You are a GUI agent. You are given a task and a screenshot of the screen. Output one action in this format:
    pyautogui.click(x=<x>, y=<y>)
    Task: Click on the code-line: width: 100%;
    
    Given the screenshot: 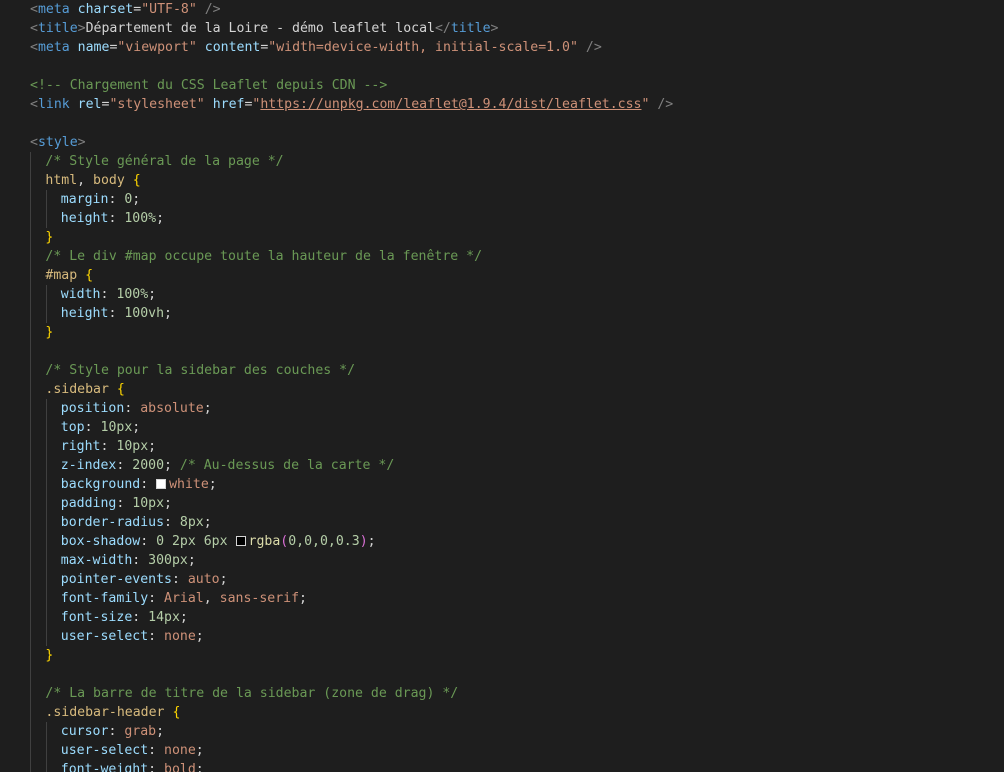 What is the action you would take?
    pyautogui.click(x=502, y=294)
    